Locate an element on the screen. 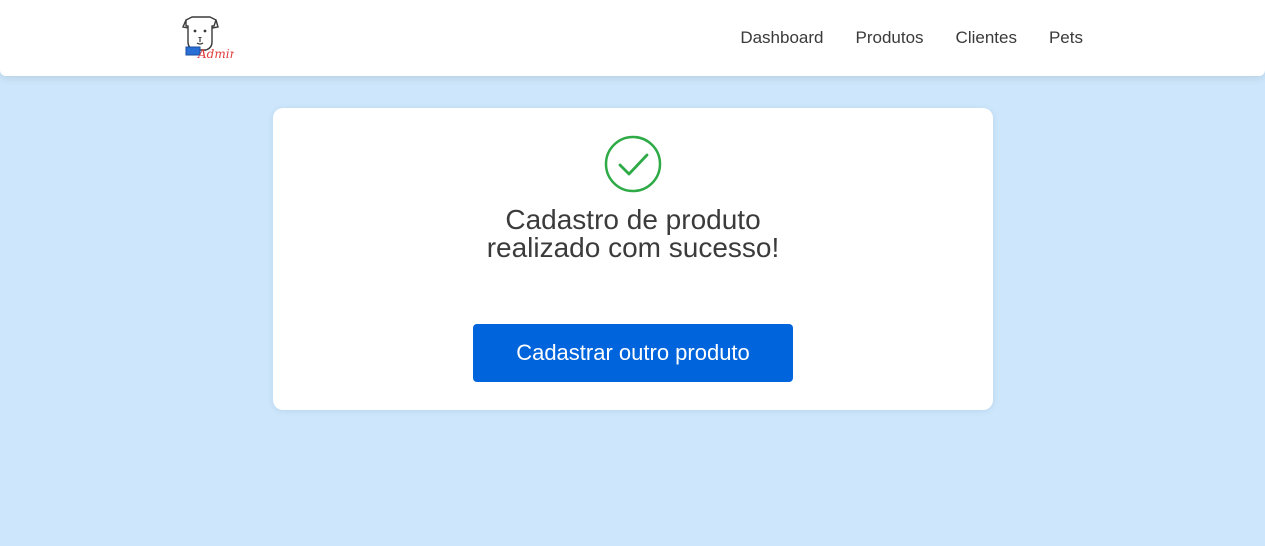 Image resolution: width=1265 pixels, height=546 pixels. logo-text: Admin is located at coordinates (215, 54).